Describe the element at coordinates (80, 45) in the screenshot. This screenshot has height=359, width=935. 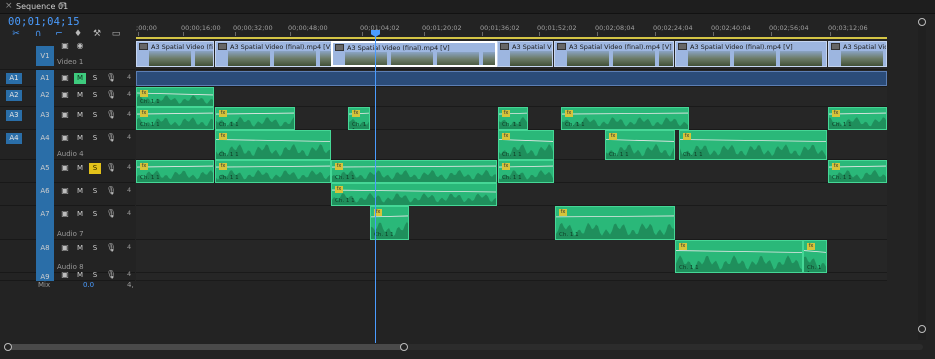
I see `eye-icon: ◉` at that location.